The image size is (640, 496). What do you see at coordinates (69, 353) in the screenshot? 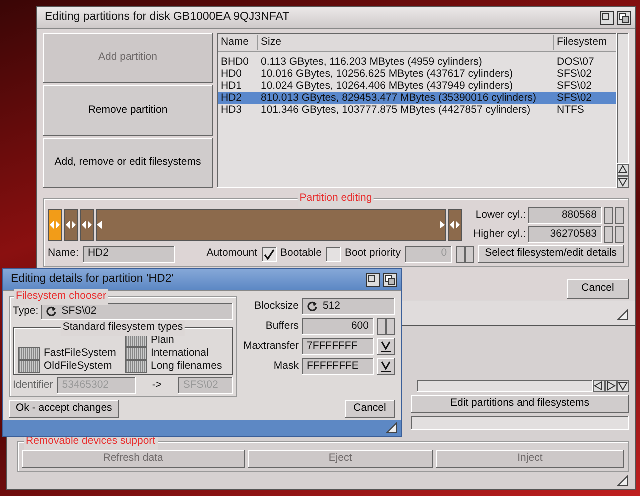
I see `filesystem-type-option: FastFileSystem` at bounding box center [69, 353].